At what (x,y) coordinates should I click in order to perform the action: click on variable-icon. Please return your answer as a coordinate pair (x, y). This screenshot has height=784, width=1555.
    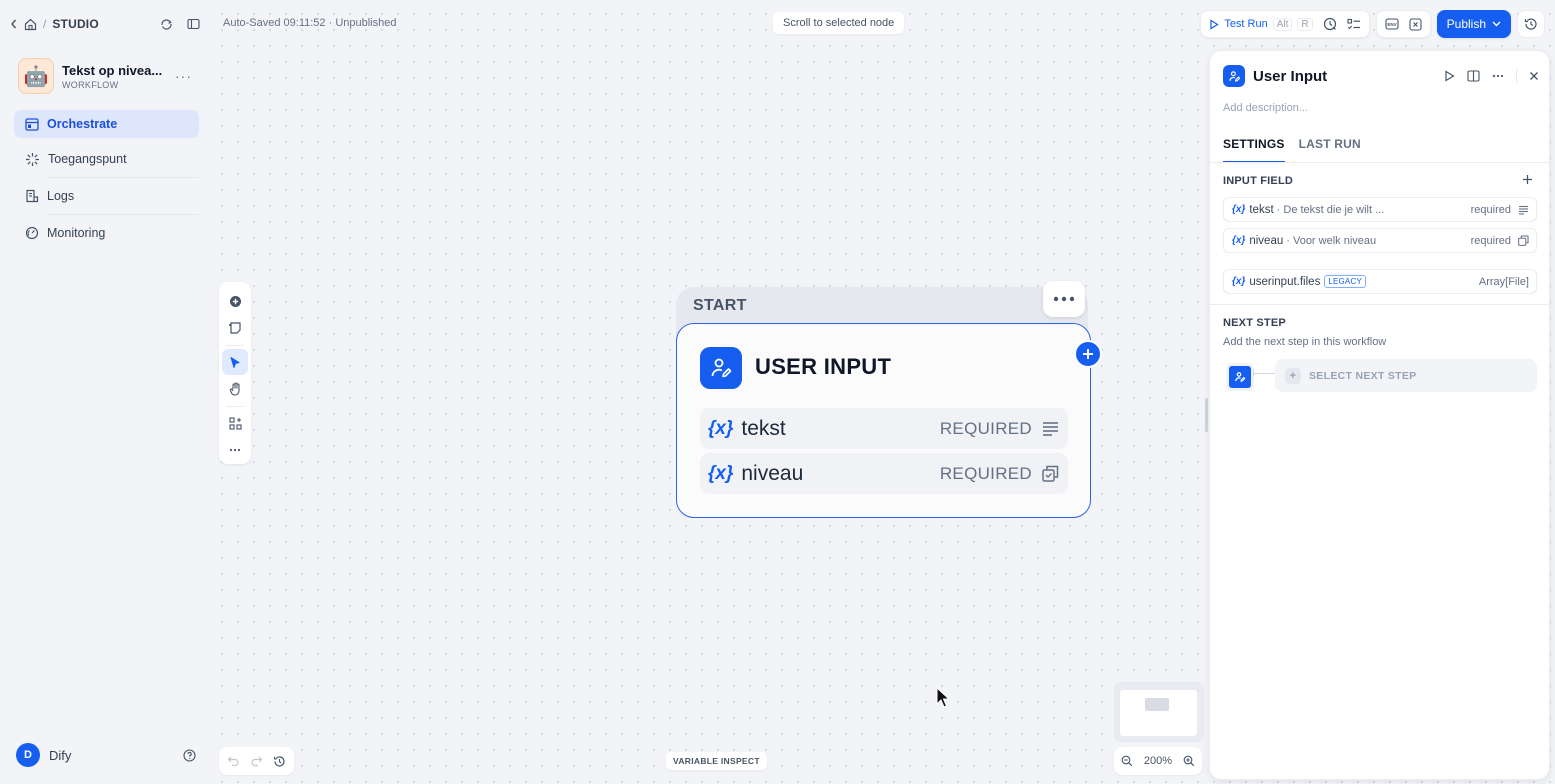
    Looking at the image, I should click on (1415, 24).